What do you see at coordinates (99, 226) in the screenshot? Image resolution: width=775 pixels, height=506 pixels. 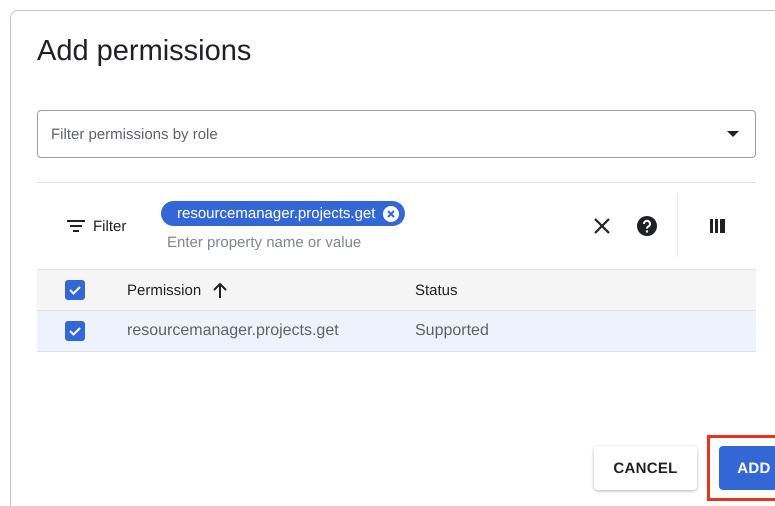 I see `filter-button: Filter` at bounding box center [99, 226].